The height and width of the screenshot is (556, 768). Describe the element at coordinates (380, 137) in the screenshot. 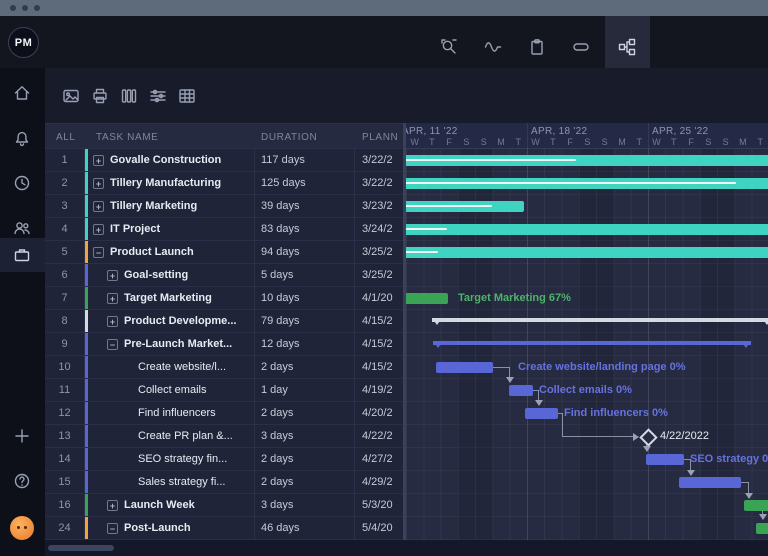

I see `column-header-planned: PLANN` at that location.